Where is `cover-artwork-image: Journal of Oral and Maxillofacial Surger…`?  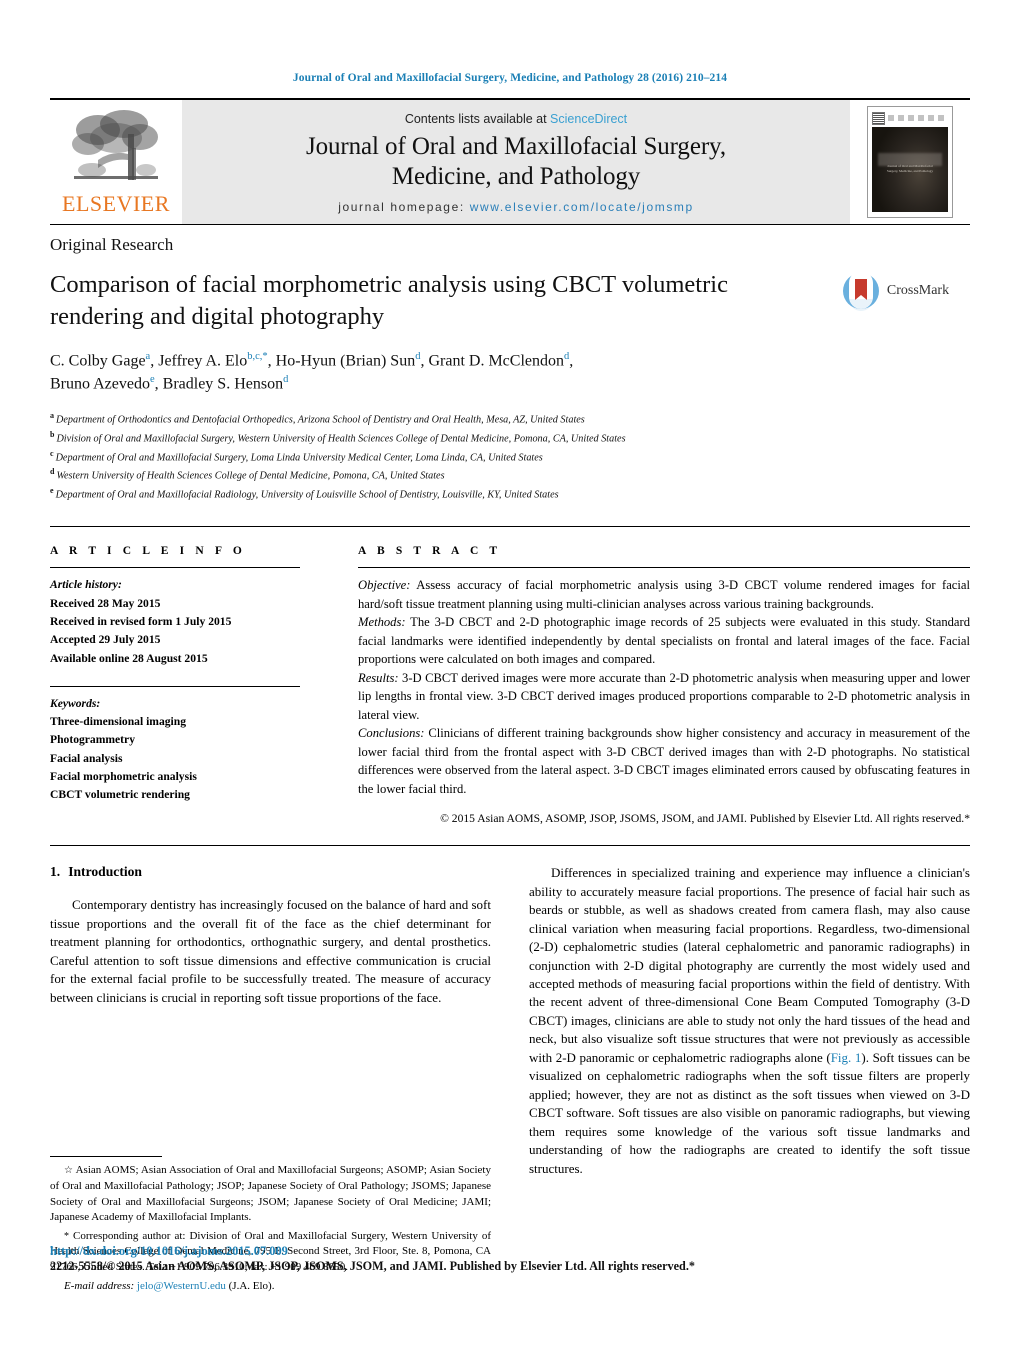
cover-artwork-image: Journal of Oral and Maxillofacial Surger… is located at coordinates (910, 169).